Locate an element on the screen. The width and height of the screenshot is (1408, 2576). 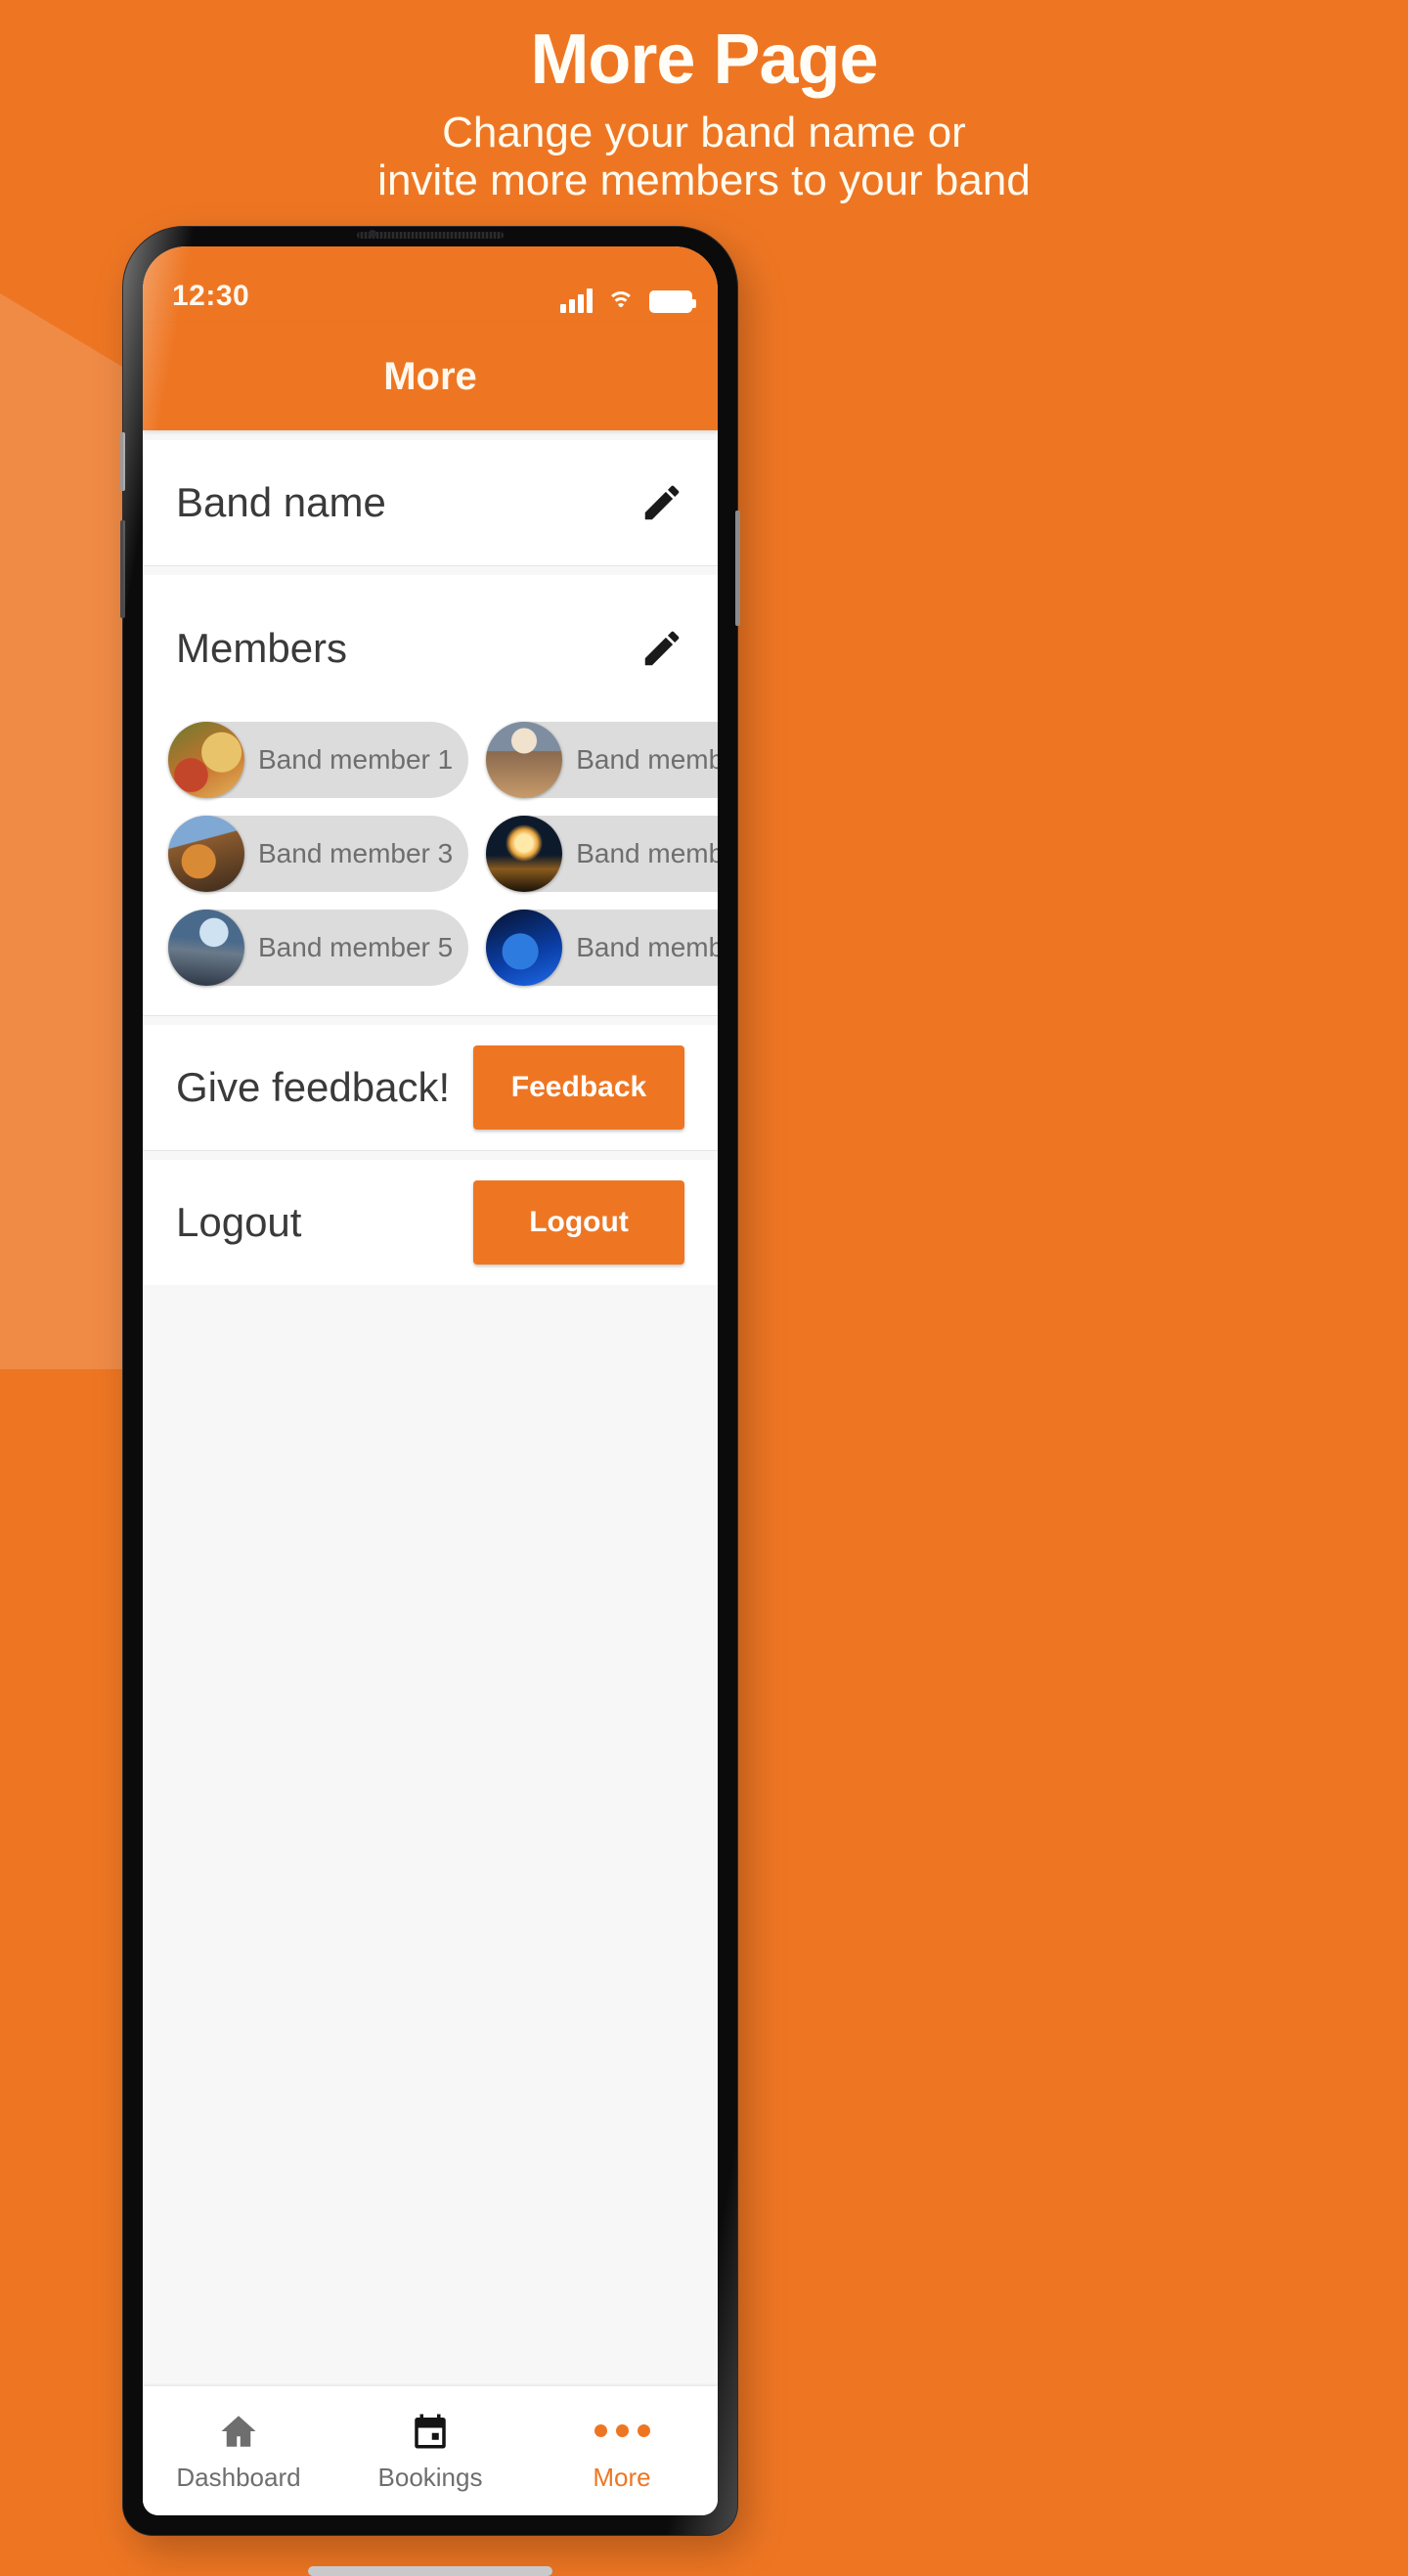
battery-icon is located at coordinates (672, 301).